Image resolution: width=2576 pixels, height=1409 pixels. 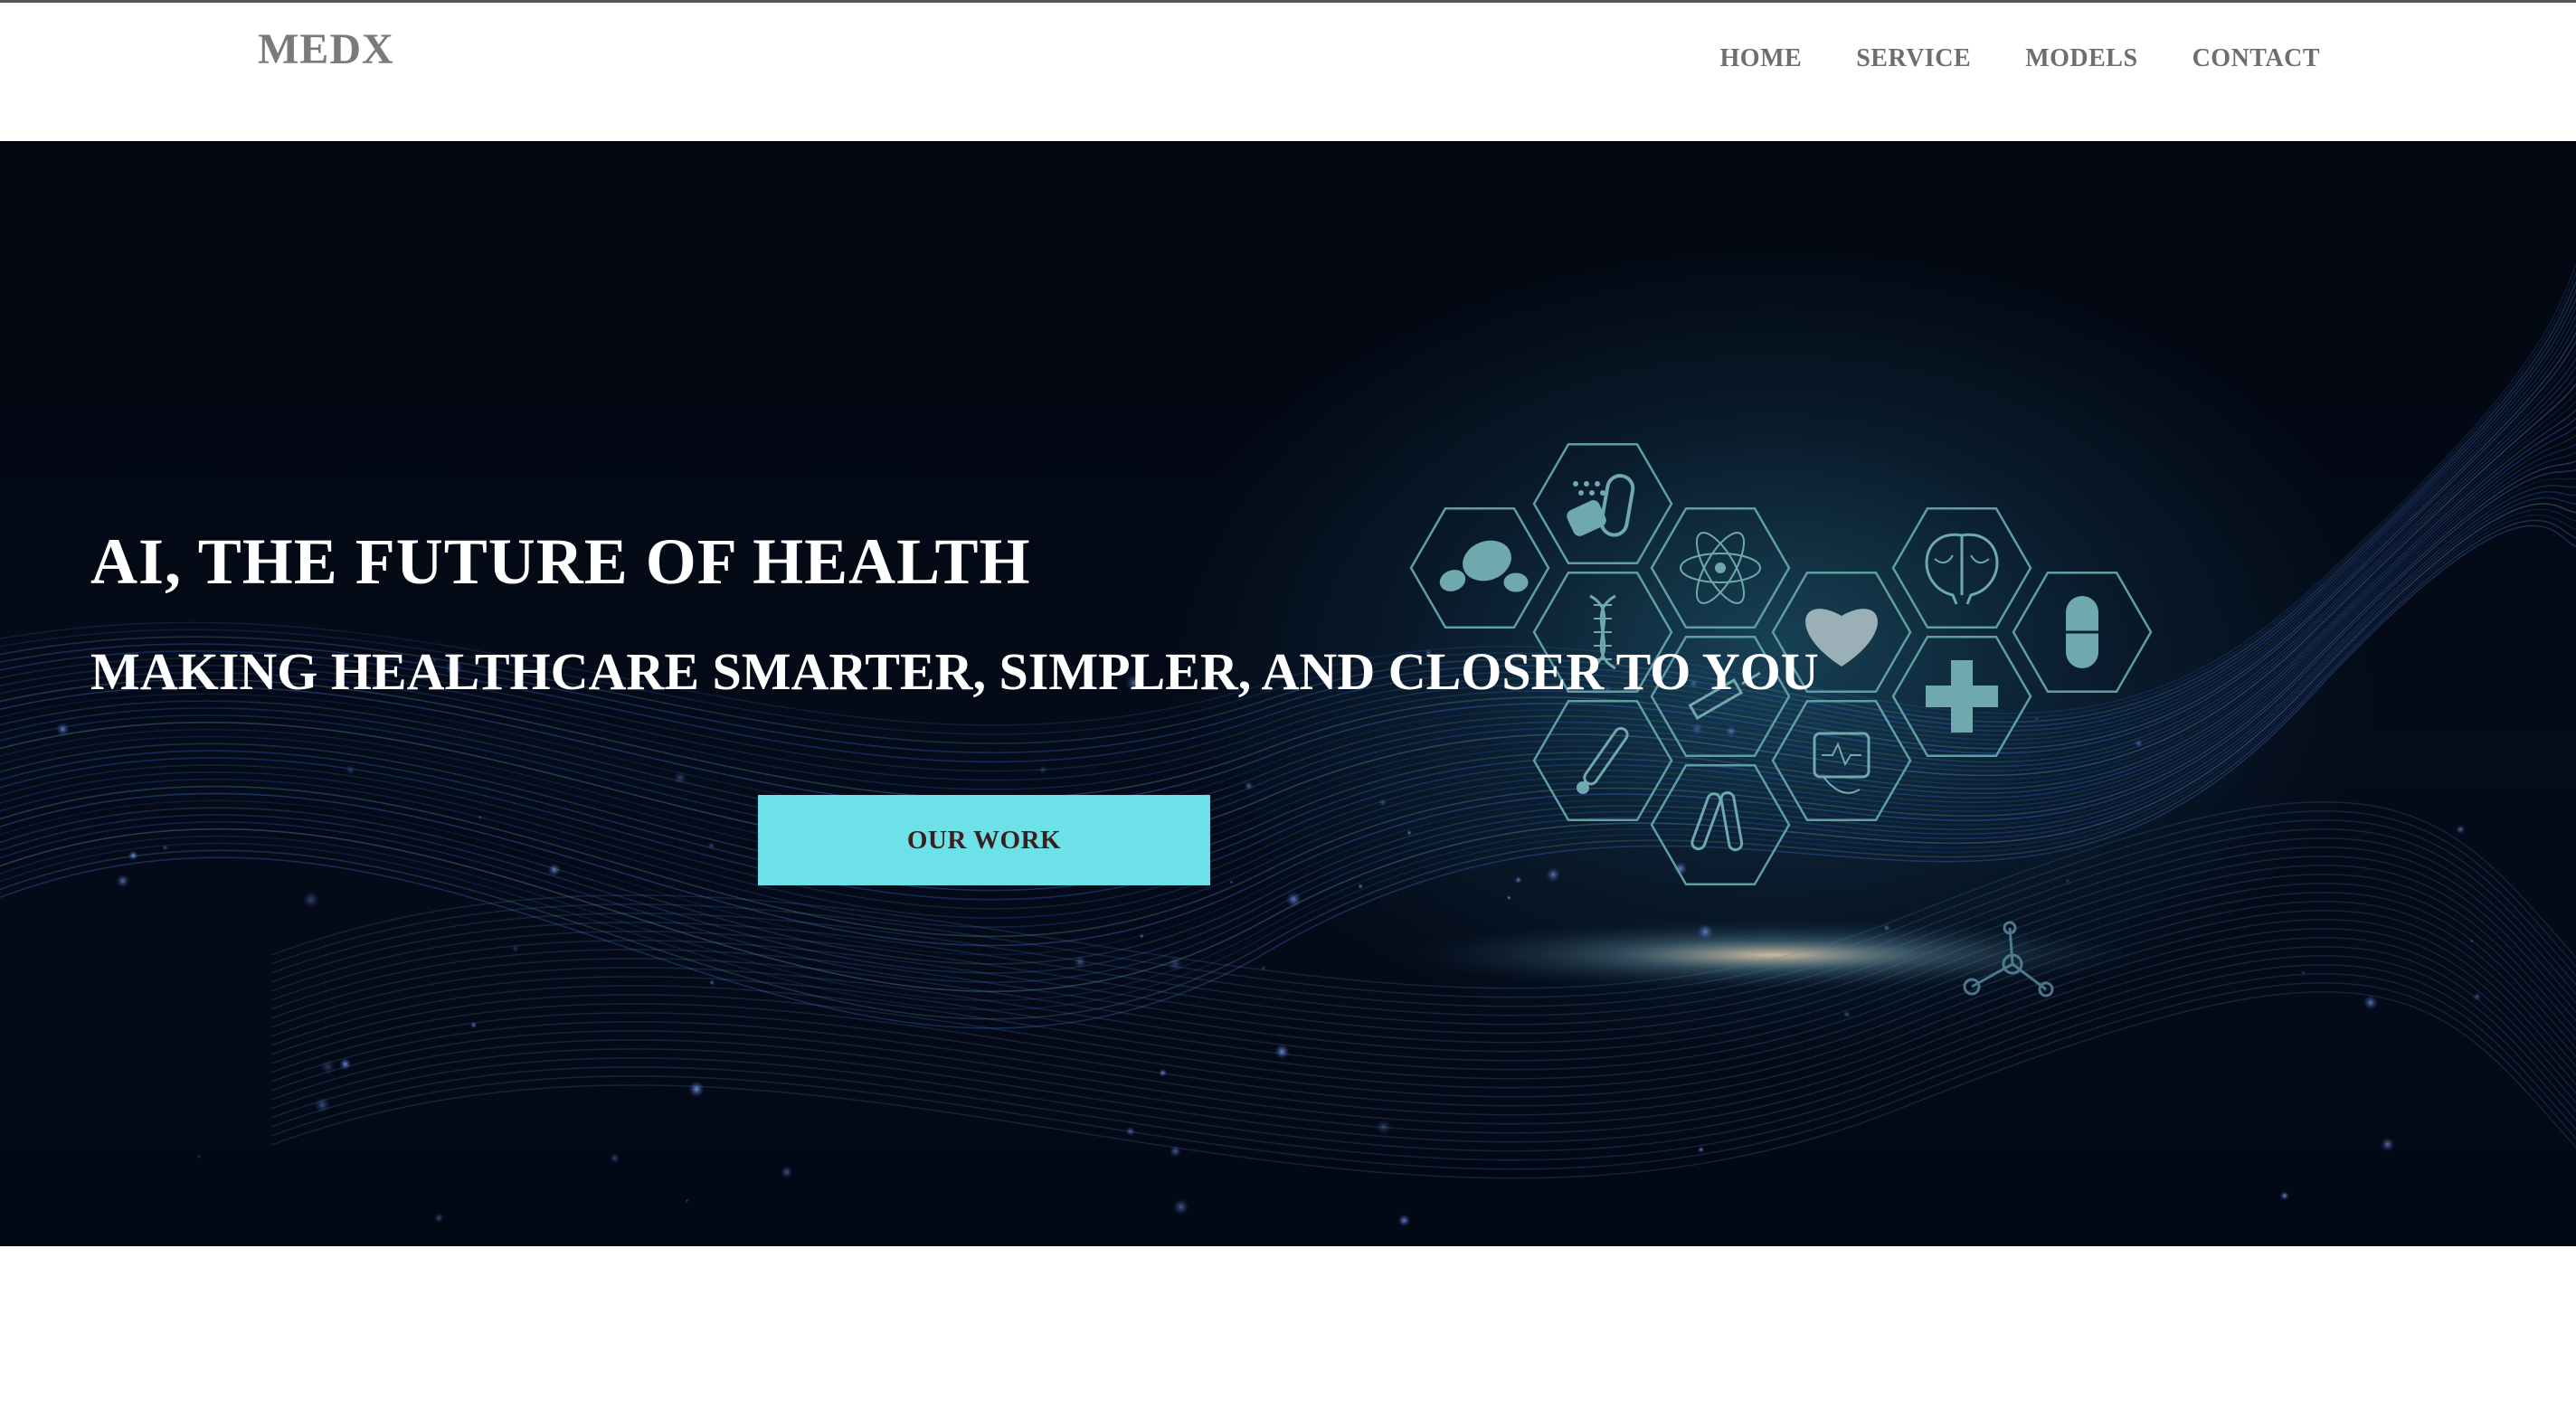 I want to click on nav-models: MODELS, so click(x=2081, y=58).